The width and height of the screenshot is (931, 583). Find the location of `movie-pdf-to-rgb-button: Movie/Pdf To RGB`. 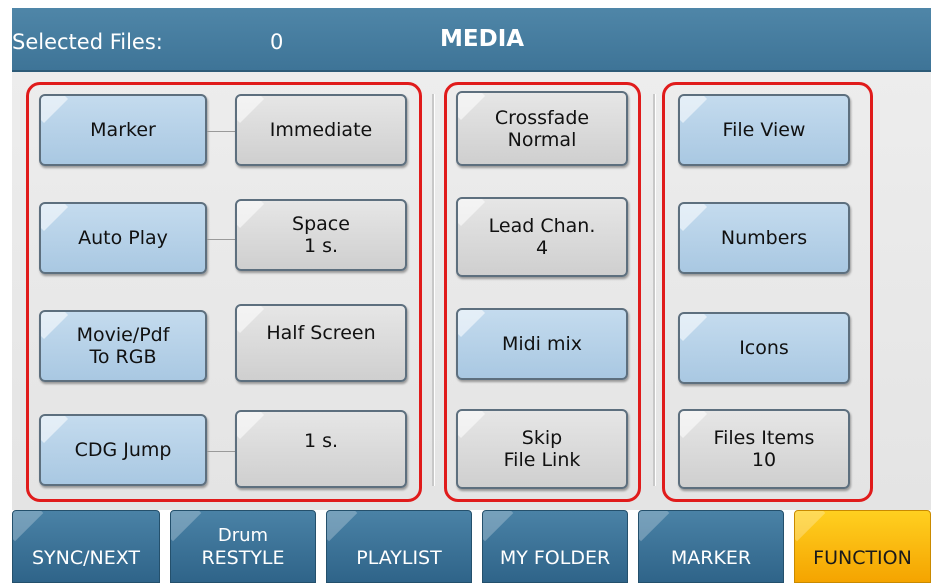

movie-pdf-to-rgb-button: Movie/Pdf To RGB is located at coordinates (123, 346).